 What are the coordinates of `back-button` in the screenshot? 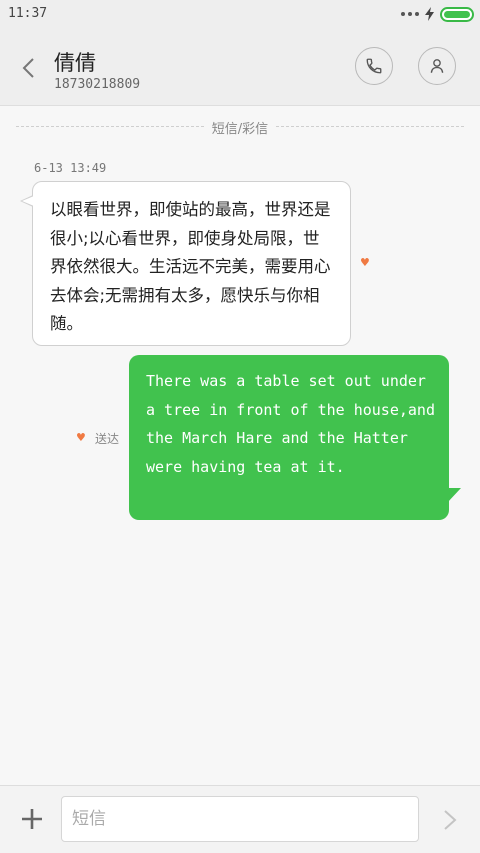 It's located at (28, 68).